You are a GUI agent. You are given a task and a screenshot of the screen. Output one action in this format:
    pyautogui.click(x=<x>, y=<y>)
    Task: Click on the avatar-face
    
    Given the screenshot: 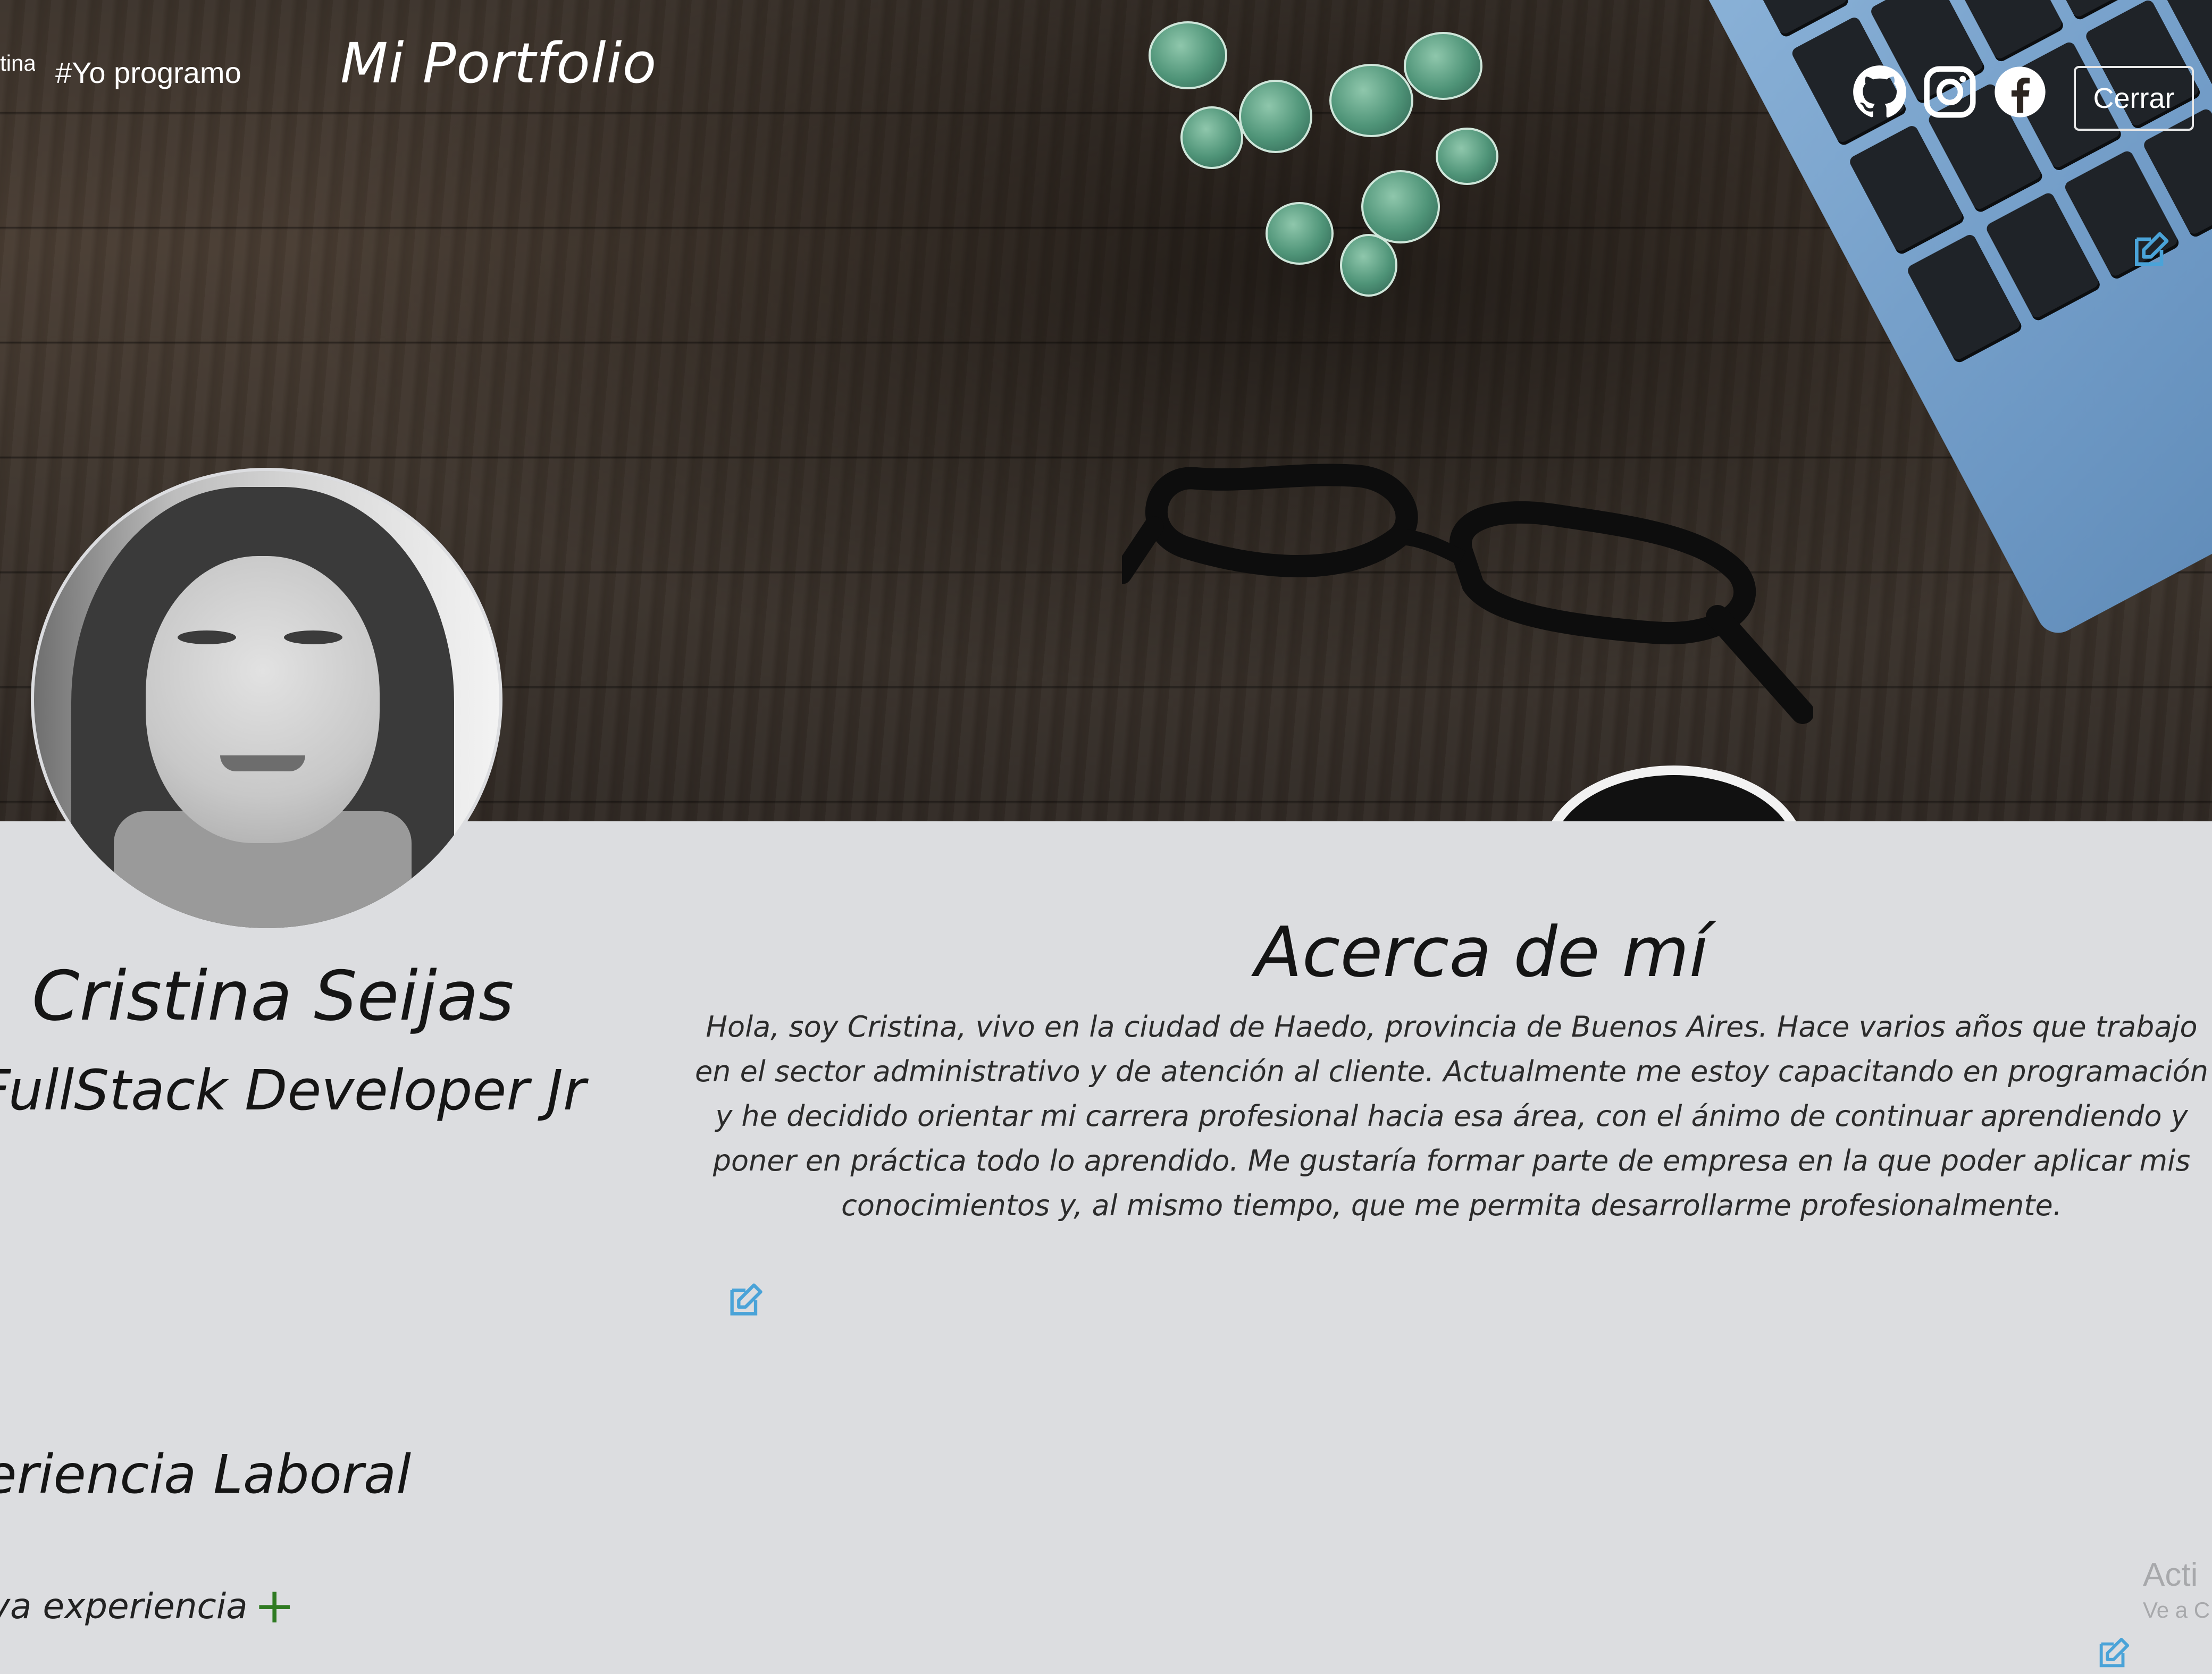 What is the action you would take?
    pyautogui.click(x=263, y=699)
    